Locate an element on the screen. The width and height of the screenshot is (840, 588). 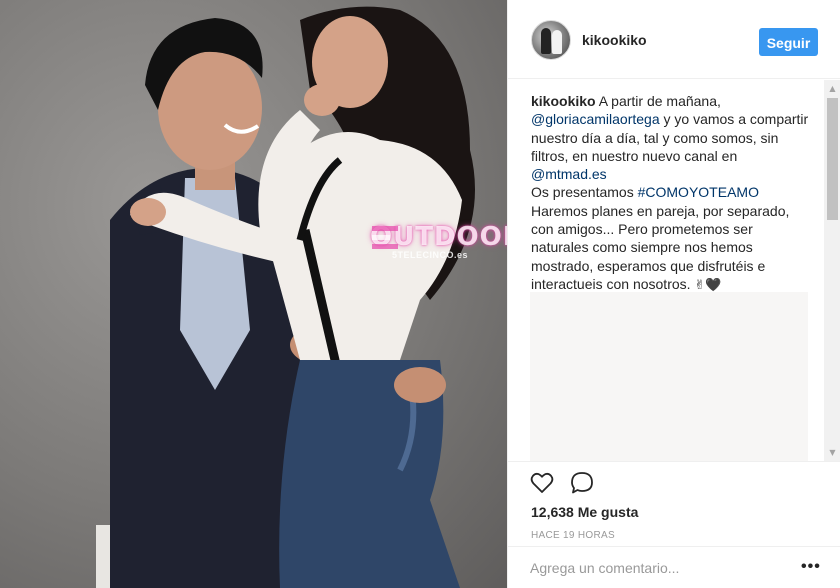
comment-input is located at coordinates (665, 568).